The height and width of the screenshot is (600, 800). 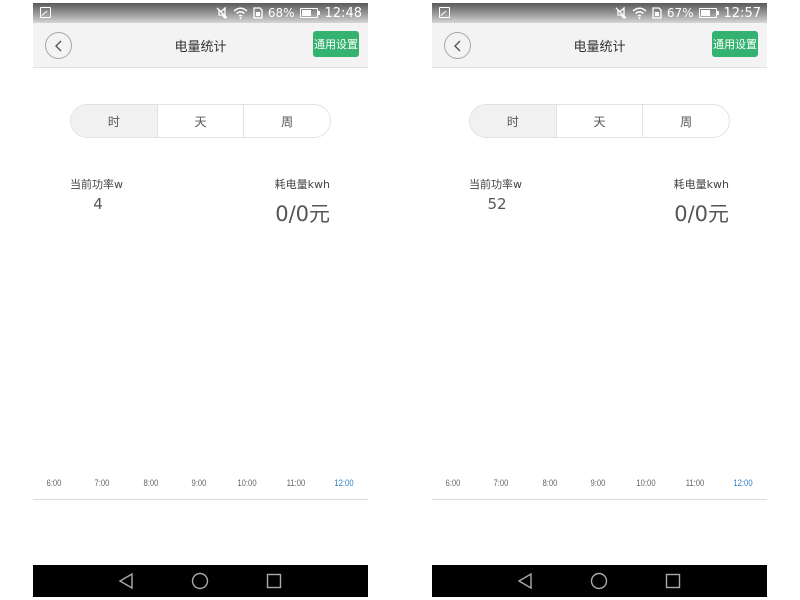 What do you see at coordinates (98, 204) in the screenshot?
I see `current-power-value: 4` at bounding box center [98, 204].